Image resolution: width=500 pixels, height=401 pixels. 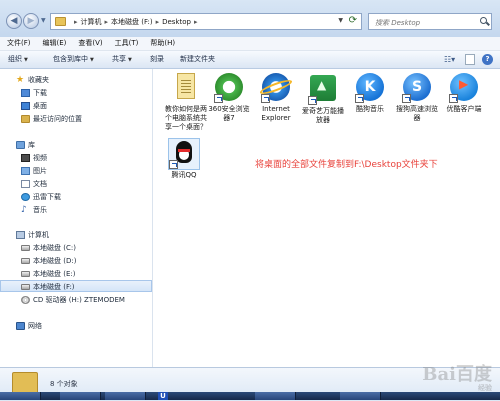 What do you see at coordinates (76, 274) in the screenshot?
I see `sidebar-item-drive-e: 本地磁盘 (E:)` at bounding box center [76, 274].